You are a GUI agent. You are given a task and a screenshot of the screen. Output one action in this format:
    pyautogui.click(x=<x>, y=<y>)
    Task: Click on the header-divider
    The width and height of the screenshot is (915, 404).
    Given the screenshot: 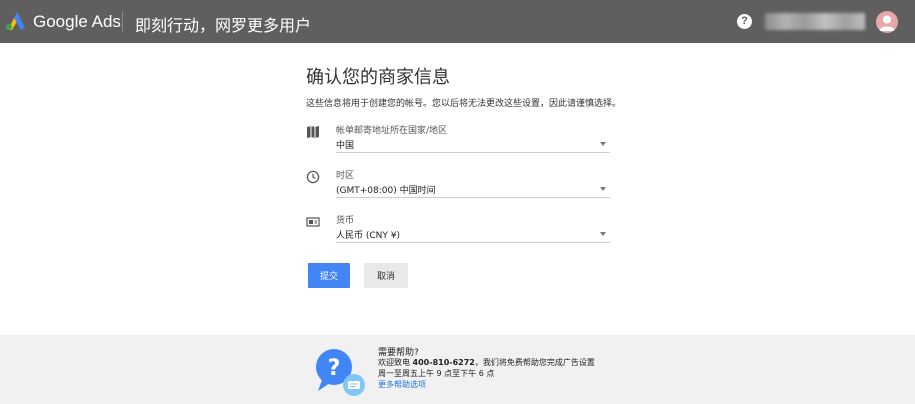 What is the action you would take?
    pyautogui.click(x=122, y=21)
    